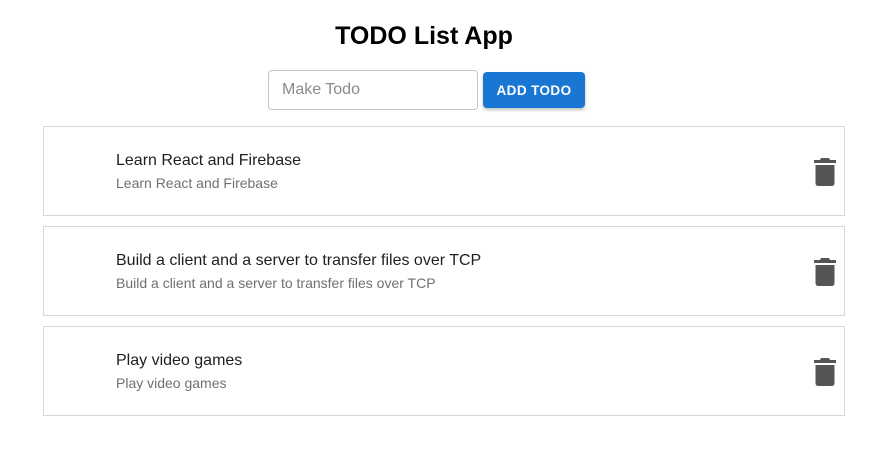 This screenshot has height=464, width=878. What do you see at coordinates (171, 383) in the screenshot?
I see `todo-secondary-text: Play video games` at bounding box center [171, 383].